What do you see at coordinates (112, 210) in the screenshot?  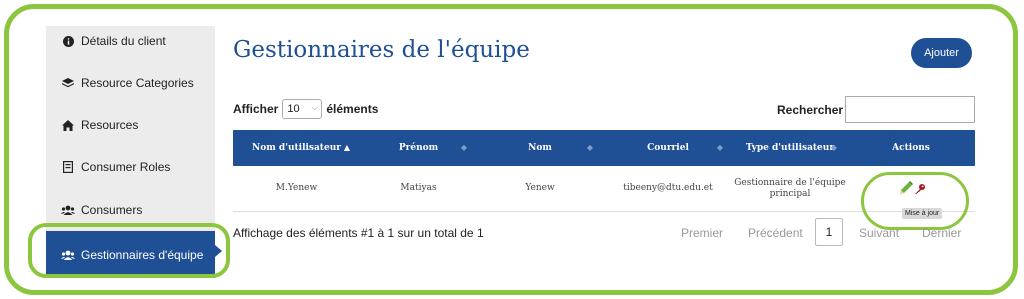 I see `sidebar-item-label: Consumers` at bounding box center [112, 210].